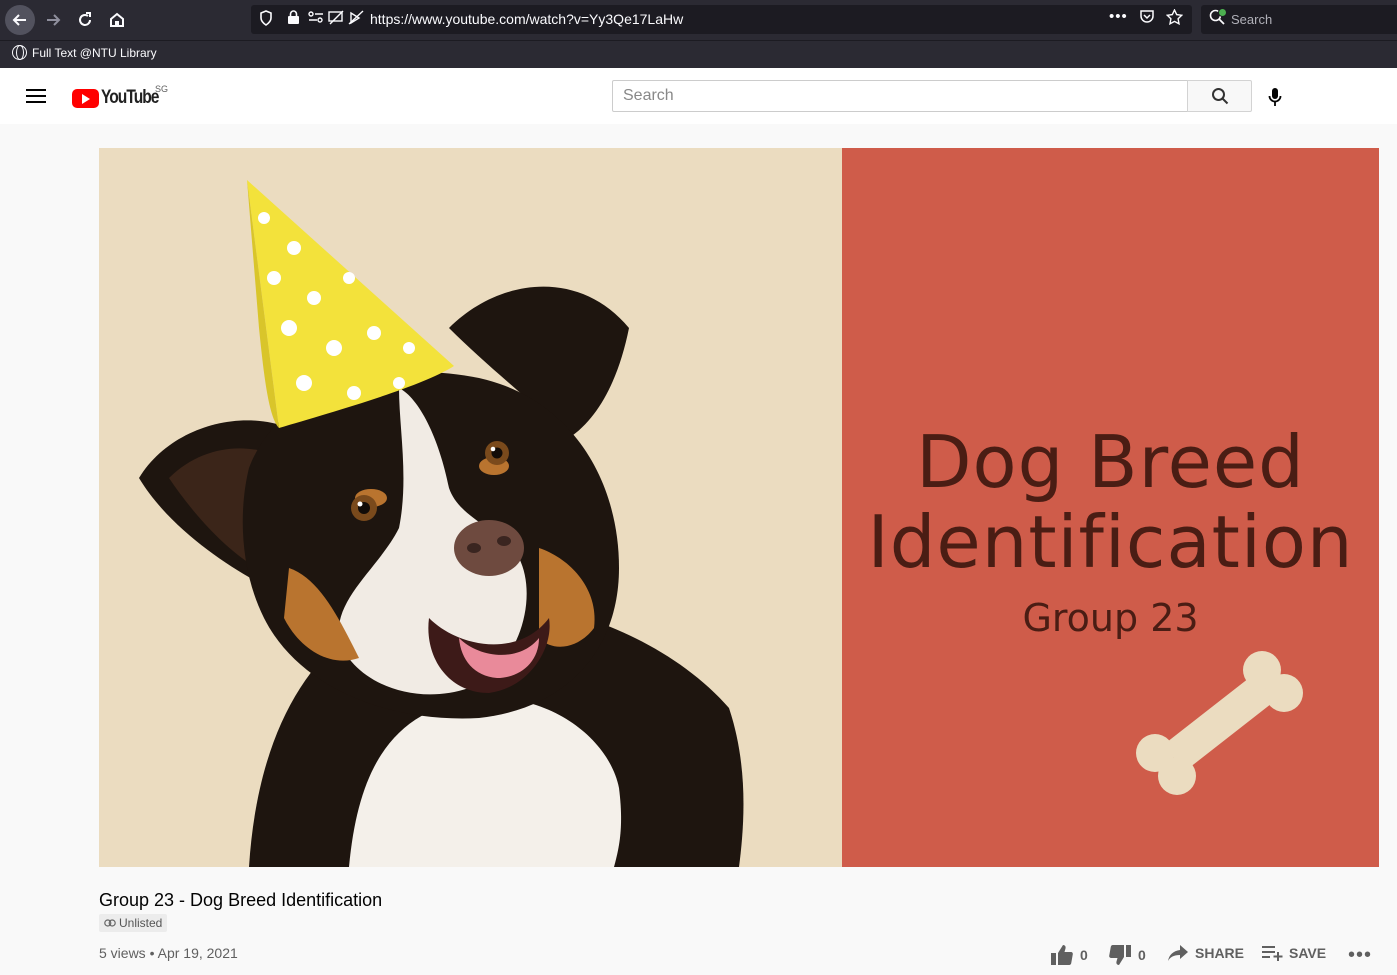 The height and width of the screenshot is (975, 1397). What do you see at coordinates (1147, 18) in the screenshot?
I see `pocket-icon` at bounding box center [1147, 18].